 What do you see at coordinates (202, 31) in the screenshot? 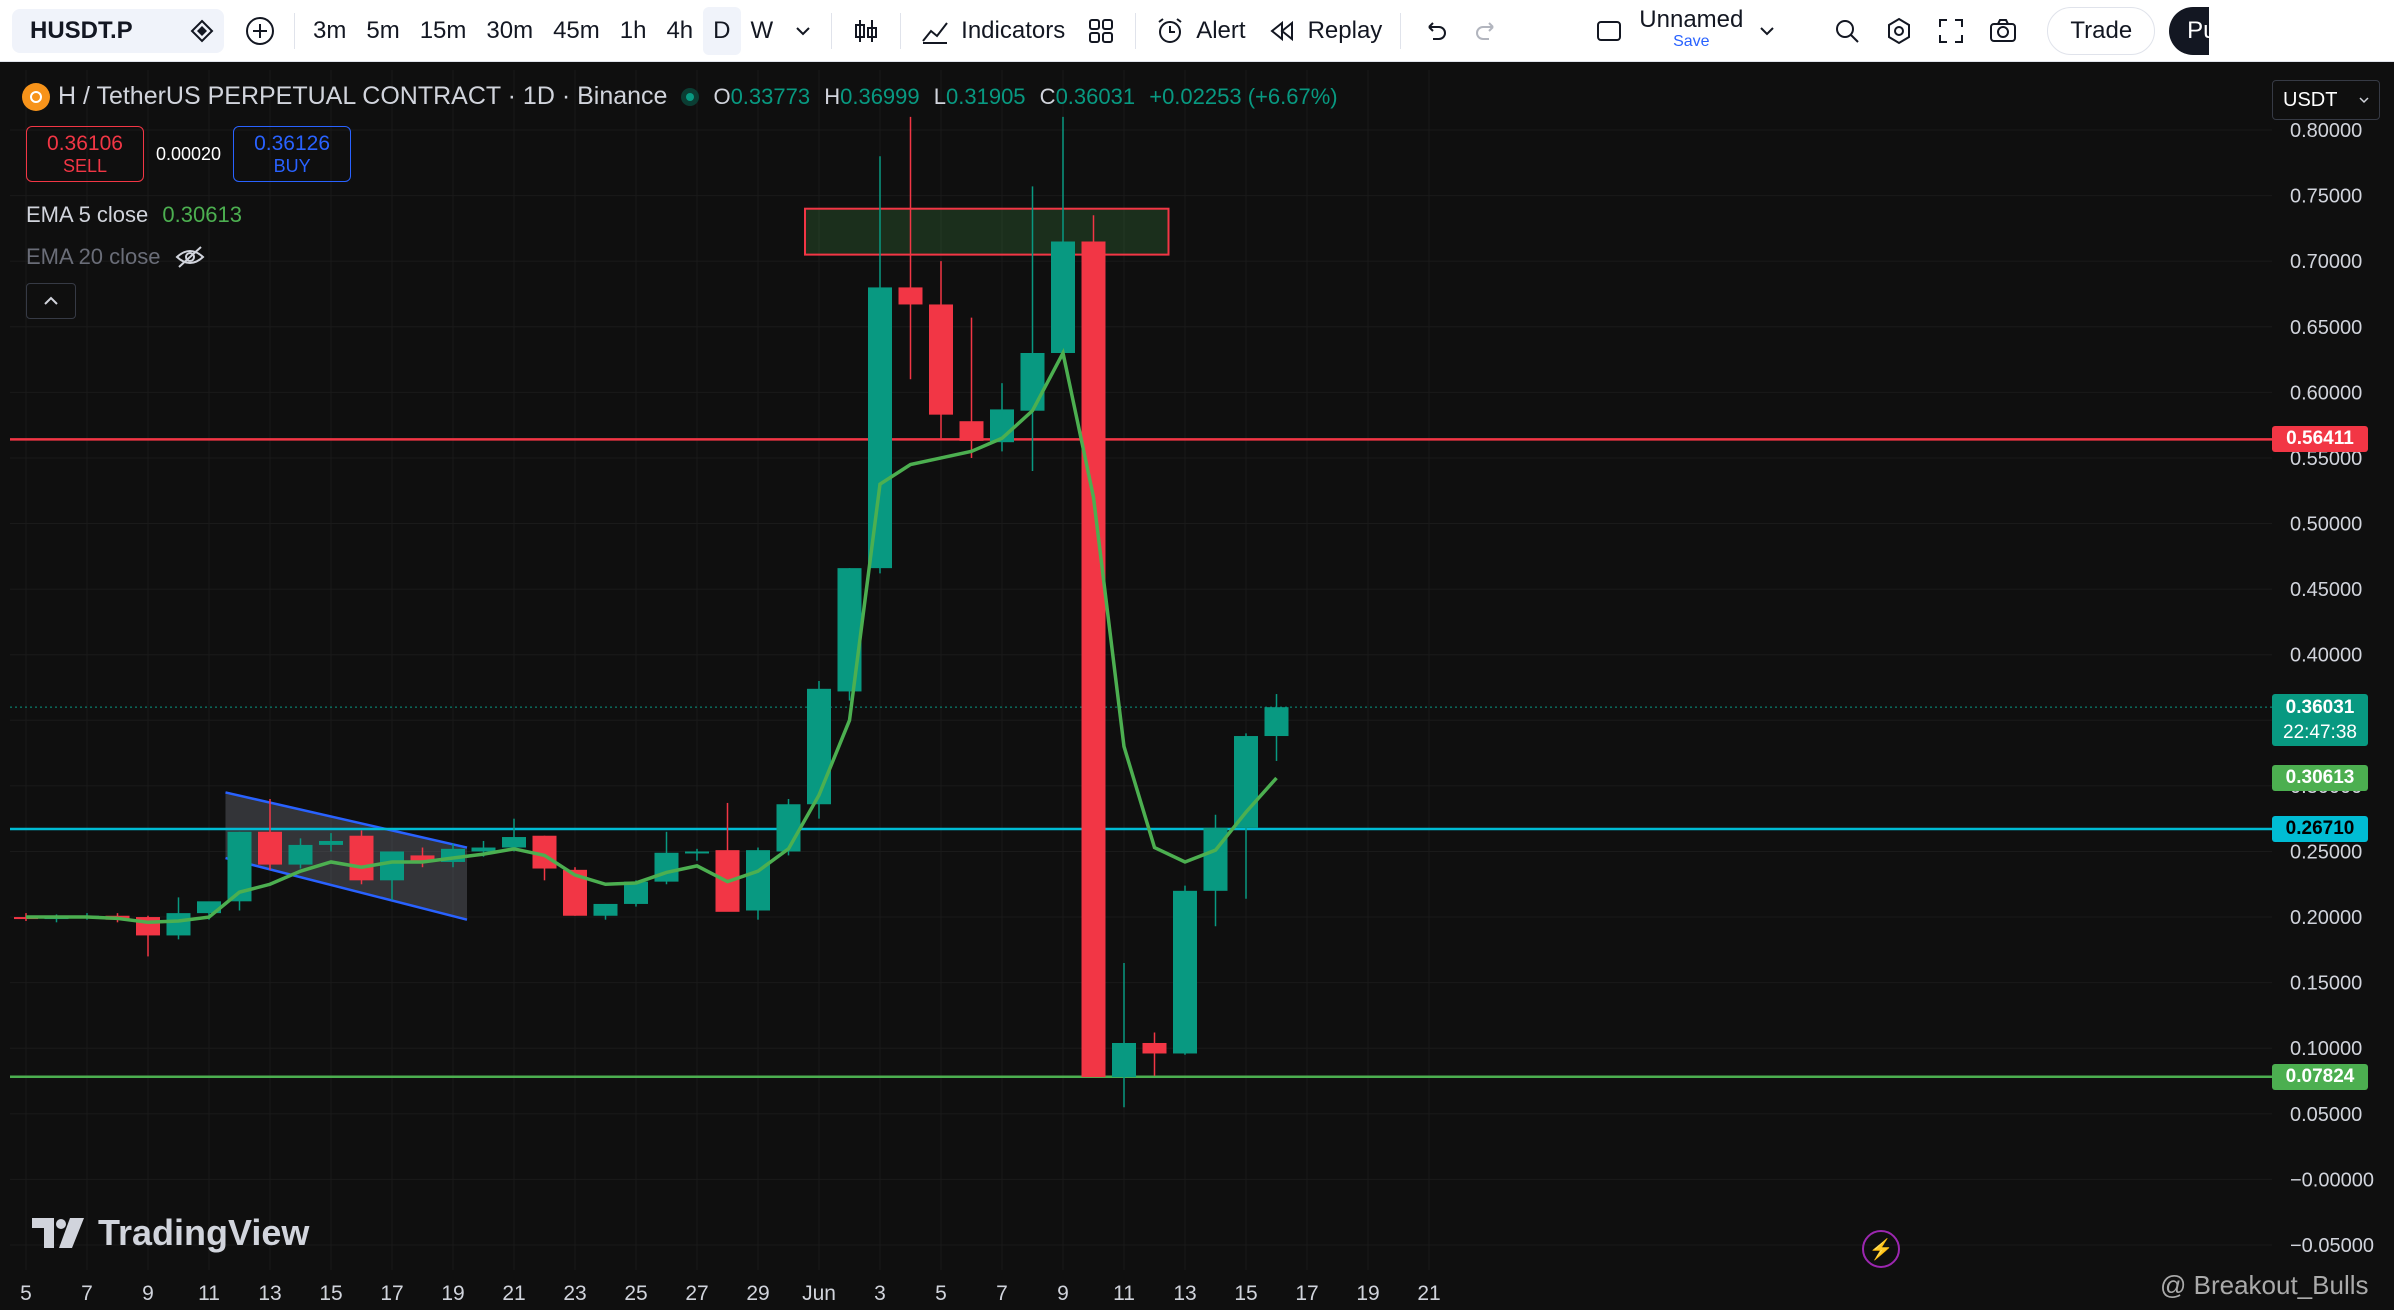
I see `crypto-symbol-icon` at bounding box center [202, 31].